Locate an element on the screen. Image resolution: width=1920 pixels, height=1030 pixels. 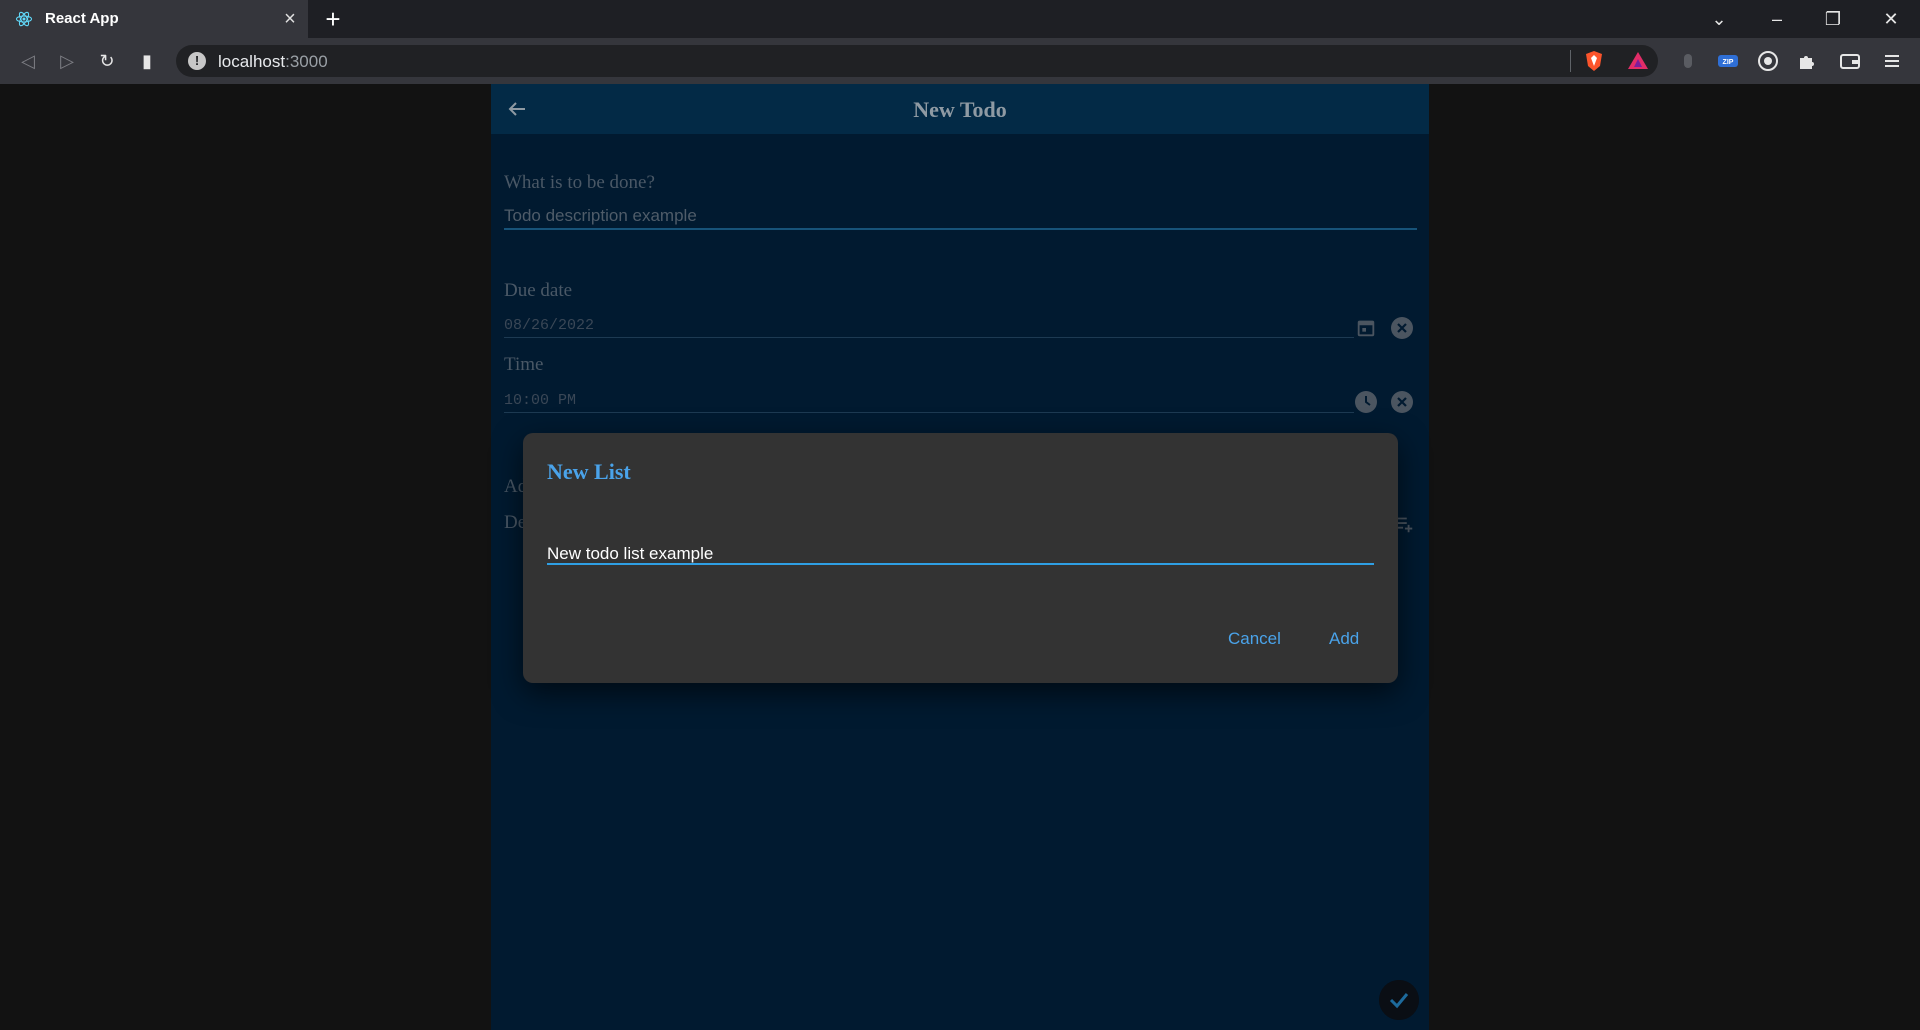
due-date-underline is located at coordinates (929, 337).